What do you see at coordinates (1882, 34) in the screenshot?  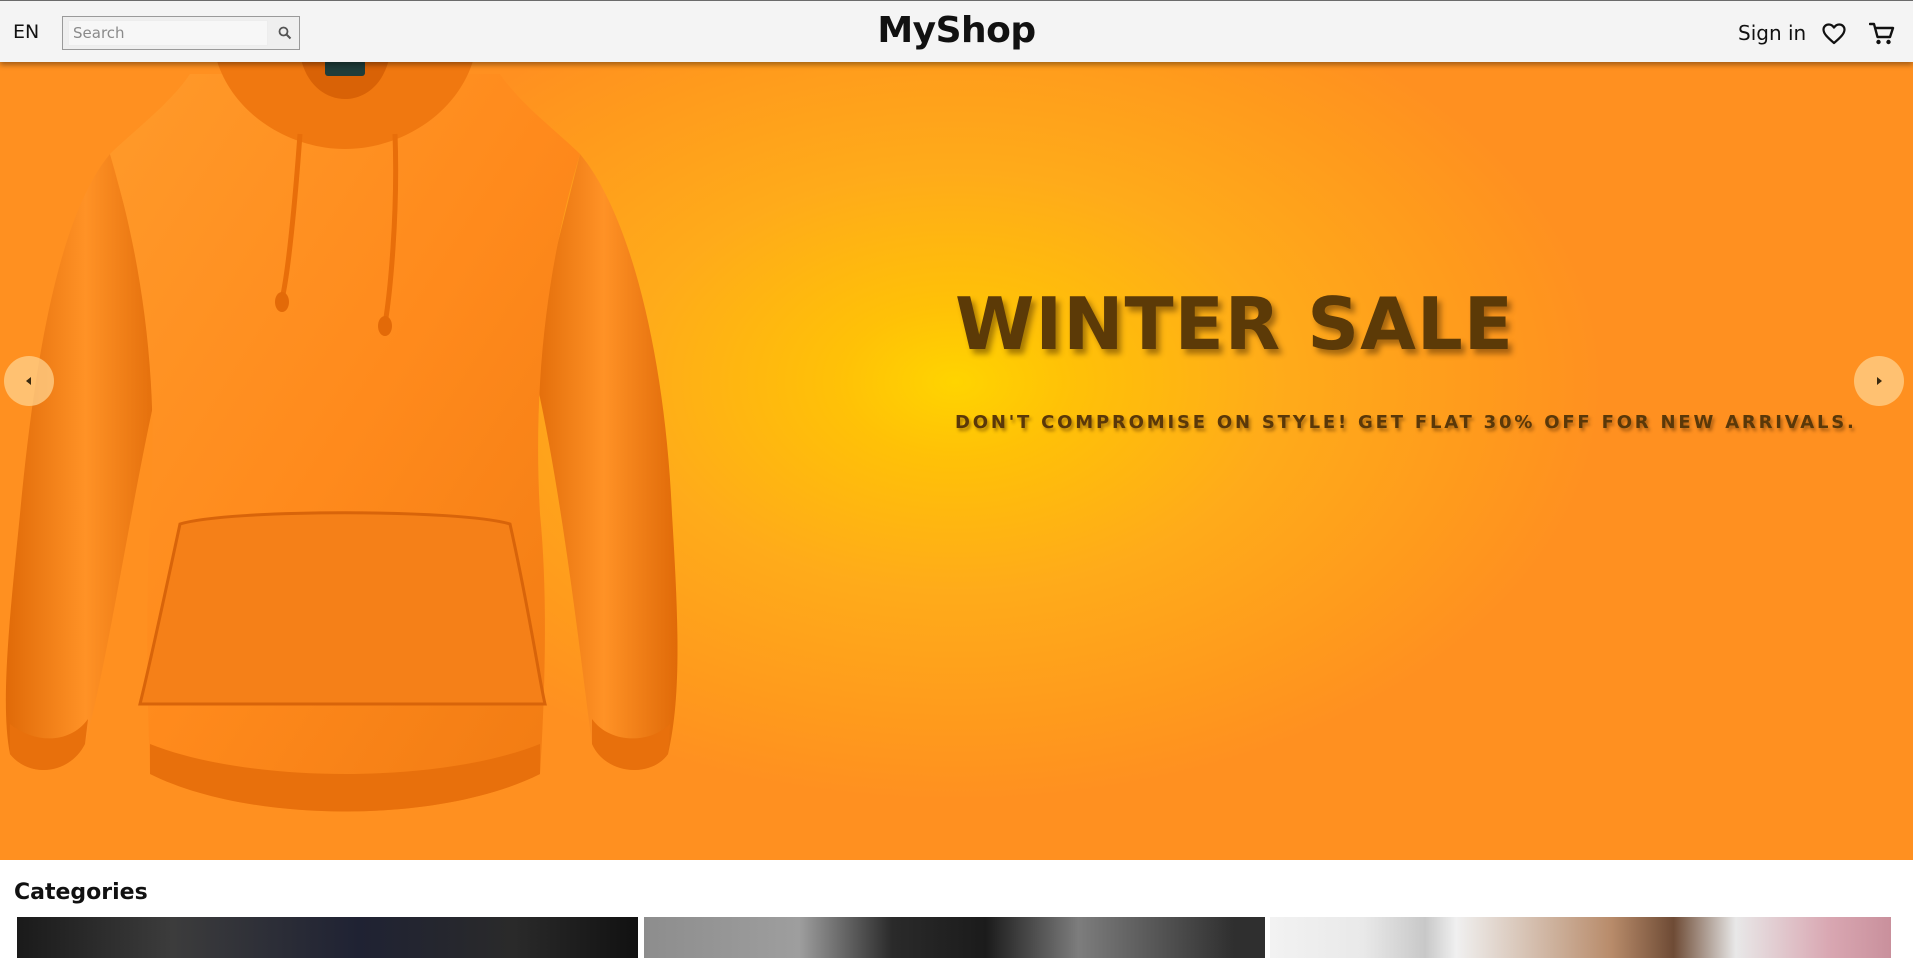 I see `cart-icon` at bounding box center [1882, 34].